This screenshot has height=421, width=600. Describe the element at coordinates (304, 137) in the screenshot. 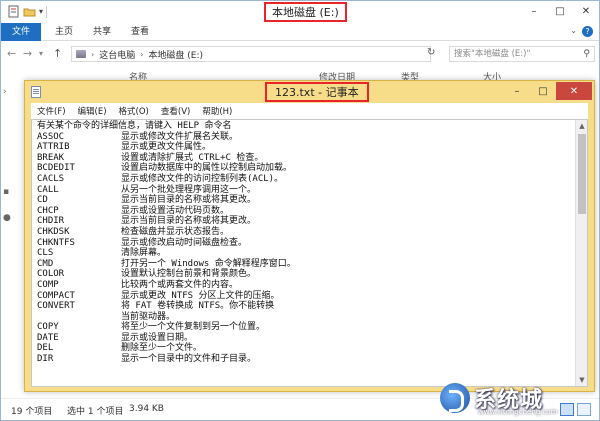

I see `text-line: ASSOC 显示或修改文件扩展名关联。` at that location.